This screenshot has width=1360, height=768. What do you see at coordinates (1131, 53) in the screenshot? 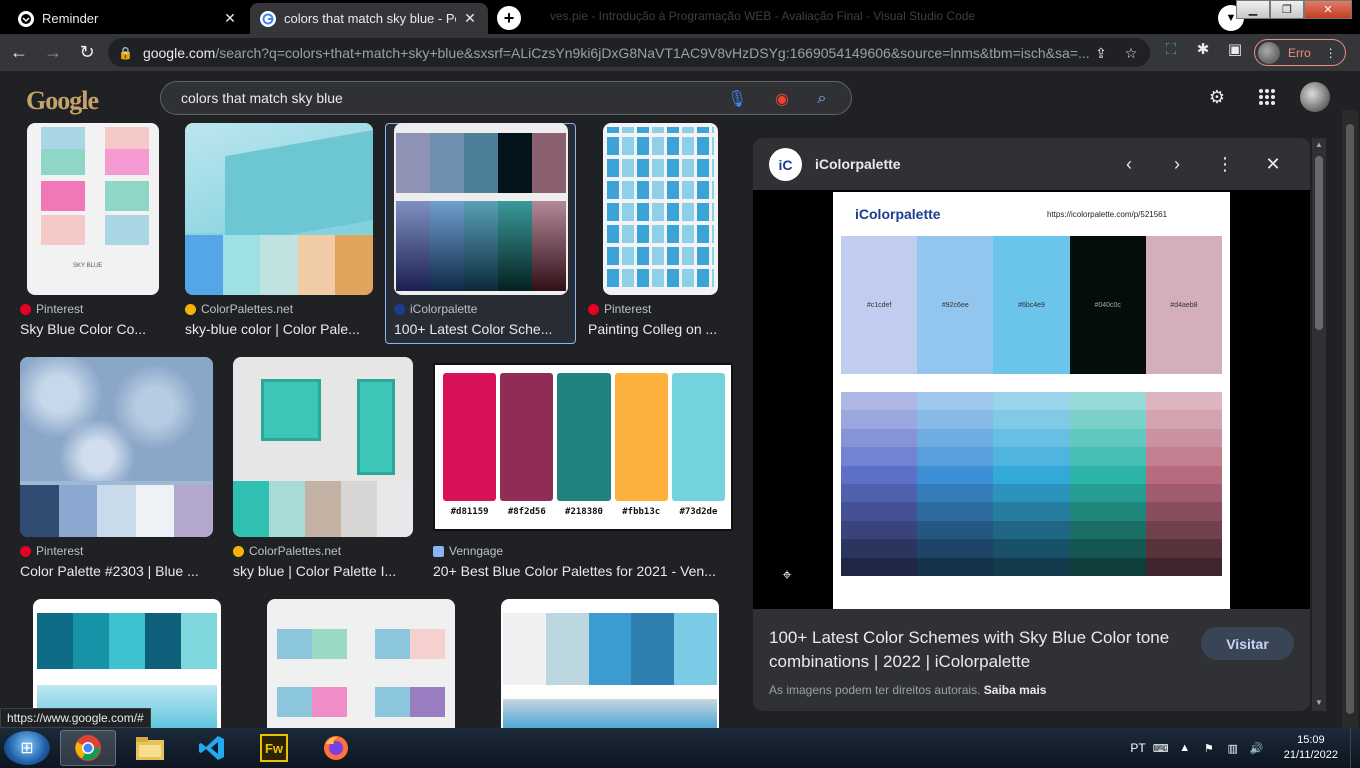
I see `bookmark-star-icon: ☆` at bounding box center [1131, 53].